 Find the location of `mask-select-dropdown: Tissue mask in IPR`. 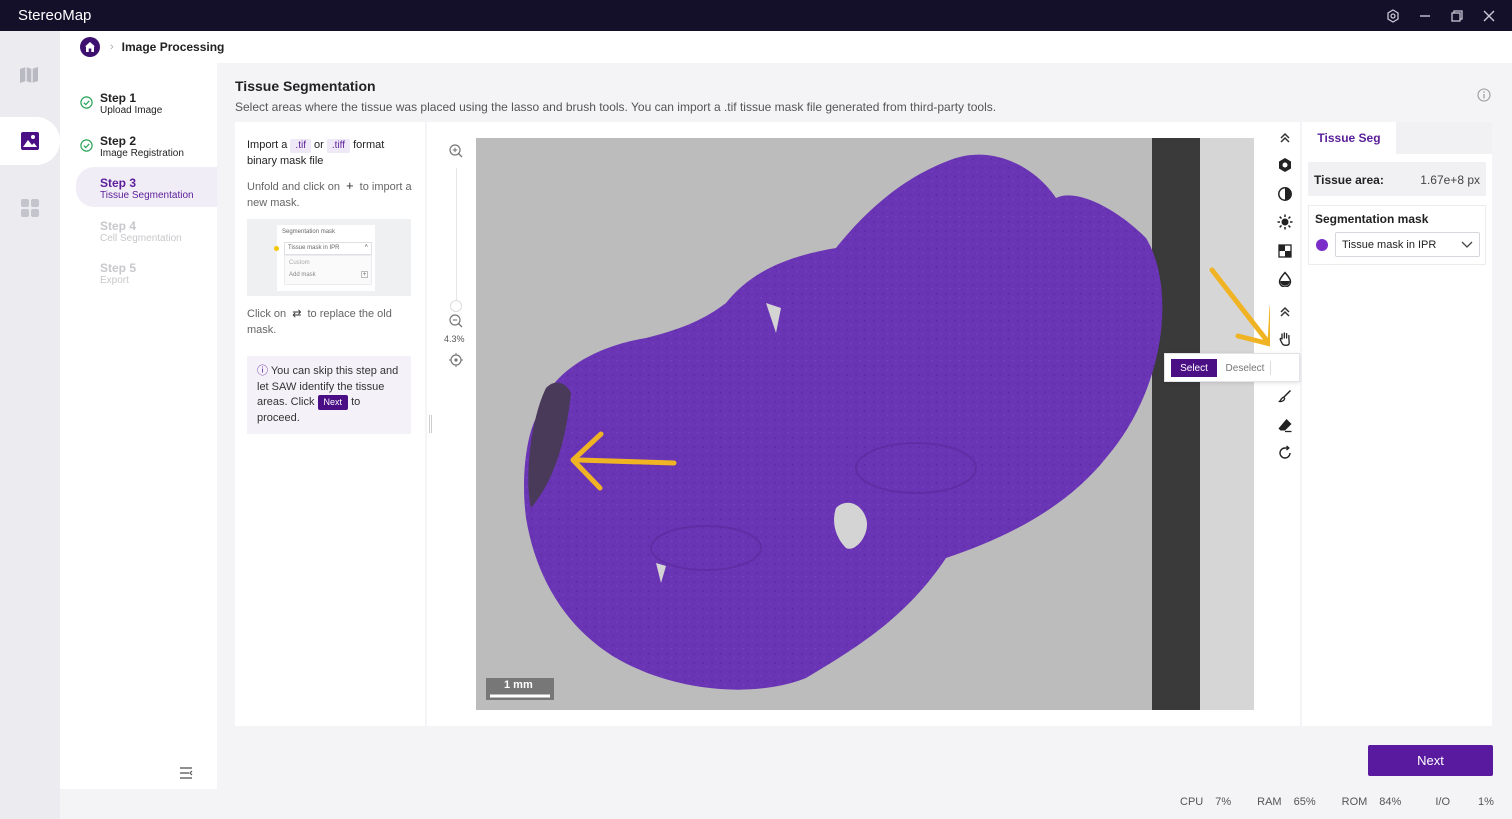

mask-select-dropdown: Tissue mask in IPR is located at coordinates (1407, 244).